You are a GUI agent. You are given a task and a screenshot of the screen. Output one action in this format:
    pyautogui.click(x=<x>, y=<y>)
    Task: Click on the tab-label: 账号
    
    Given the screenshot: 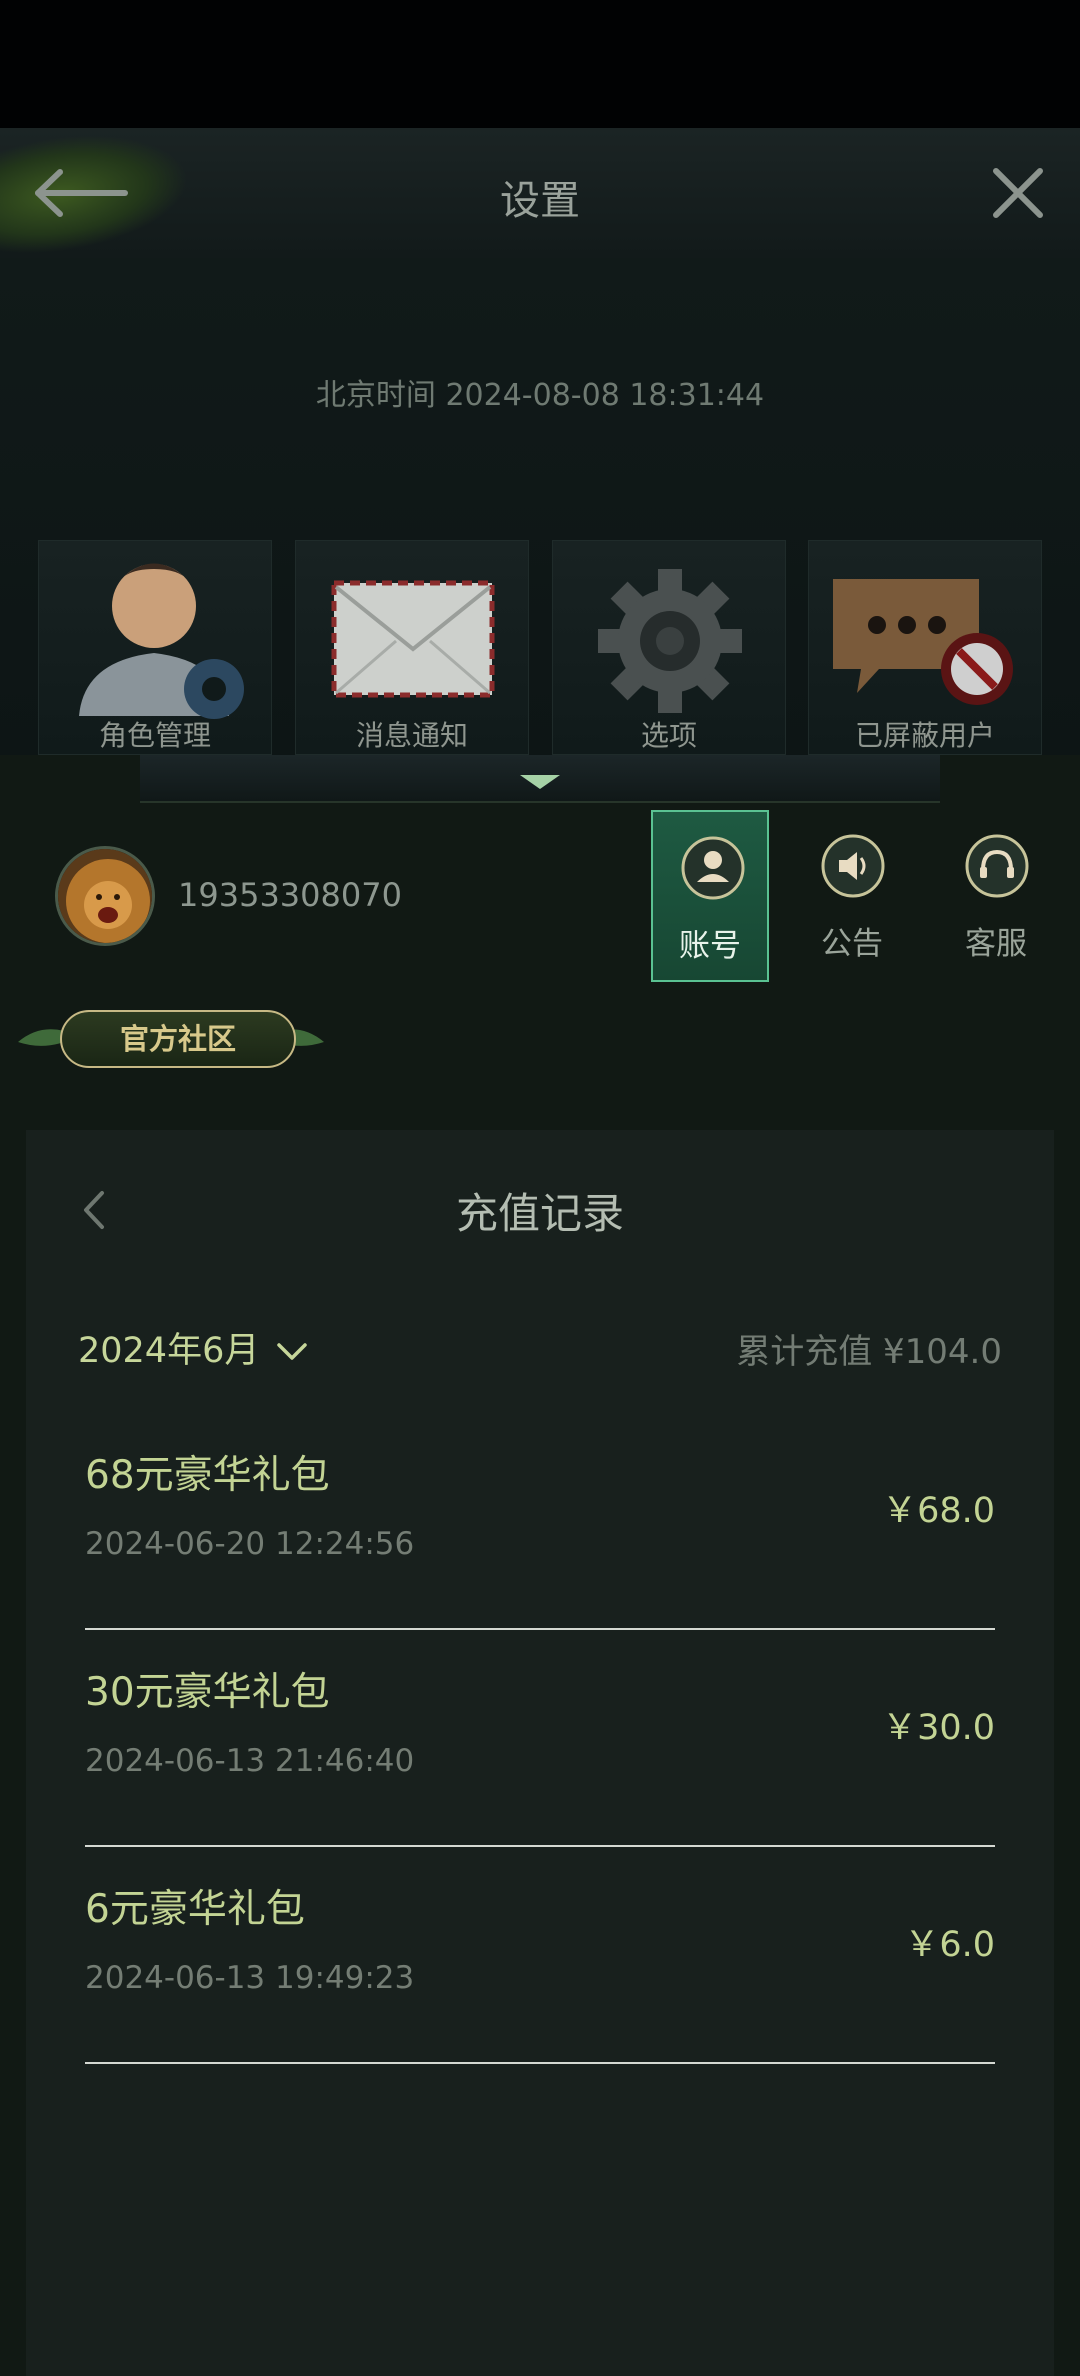 What is the action you would take?
    pyautogui.click(x=710, y=946)
    